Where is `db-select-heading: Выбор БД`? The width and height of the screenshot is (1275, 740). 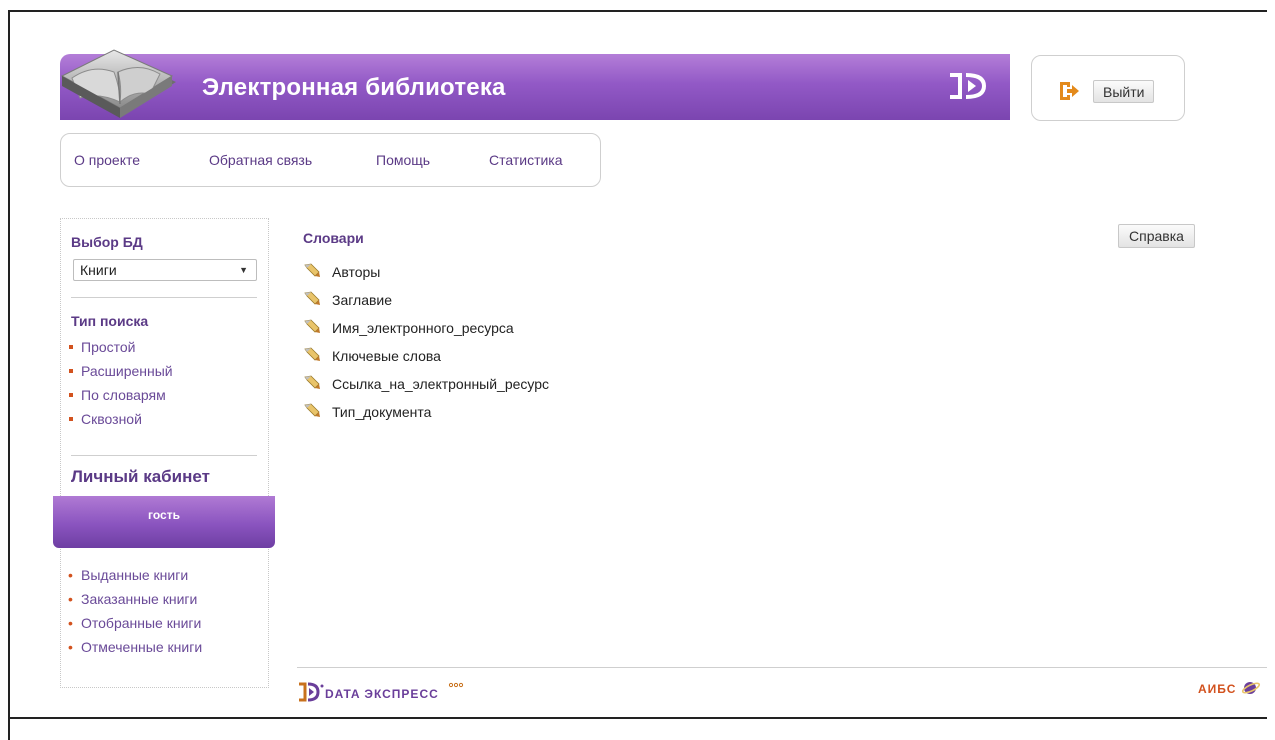 db-select-heading: Выбор БД is located at coordinates (107, 242).